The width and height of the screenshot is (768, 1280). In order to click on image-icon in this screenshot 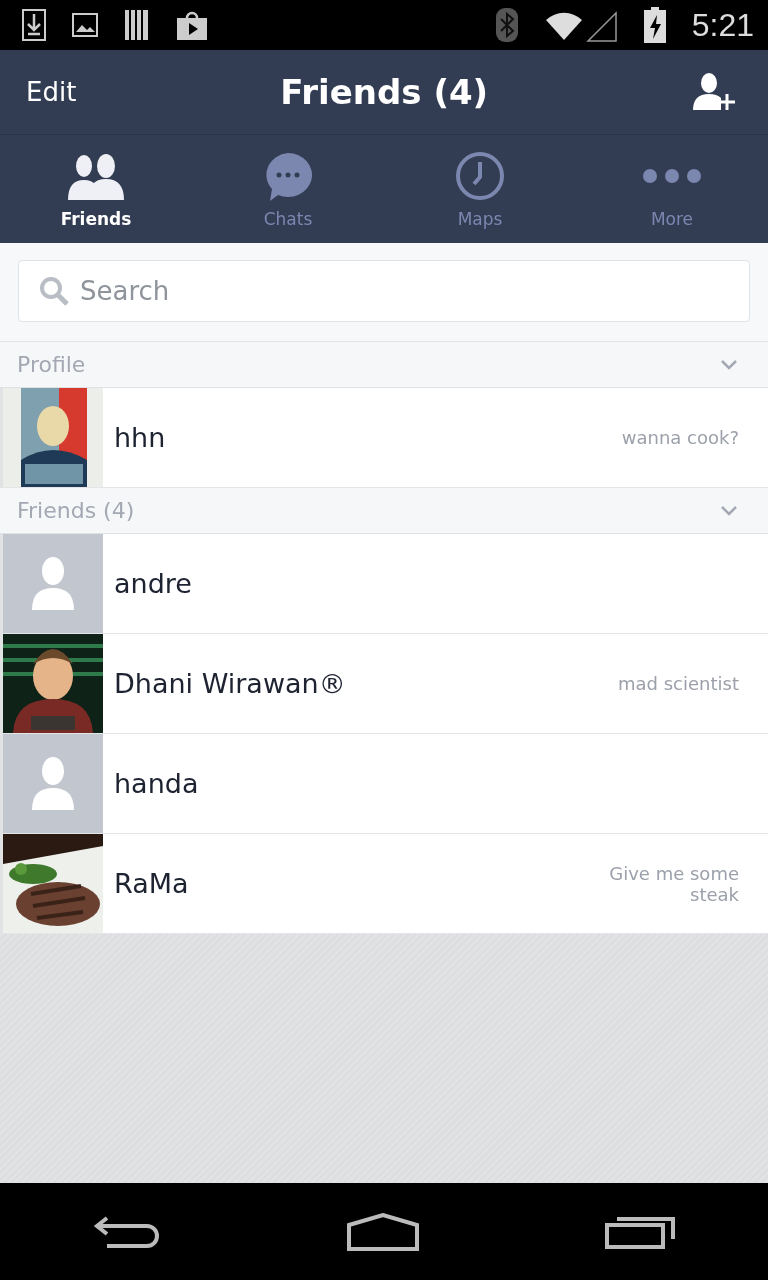, I will do `click(85, 25)`.